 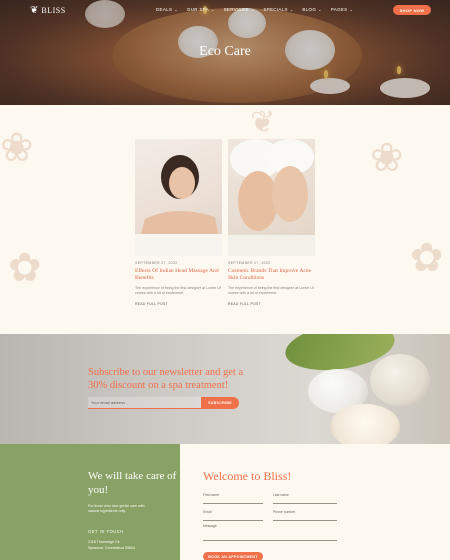 I want to click on lotus-icon: ❦, so click(x=34, y=10).